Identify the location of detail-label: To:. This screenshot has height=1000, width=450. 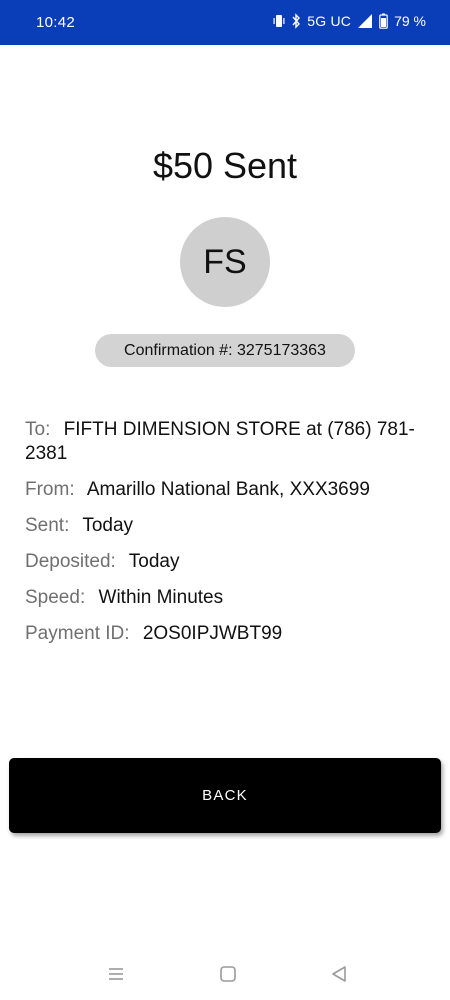
(38, 429).